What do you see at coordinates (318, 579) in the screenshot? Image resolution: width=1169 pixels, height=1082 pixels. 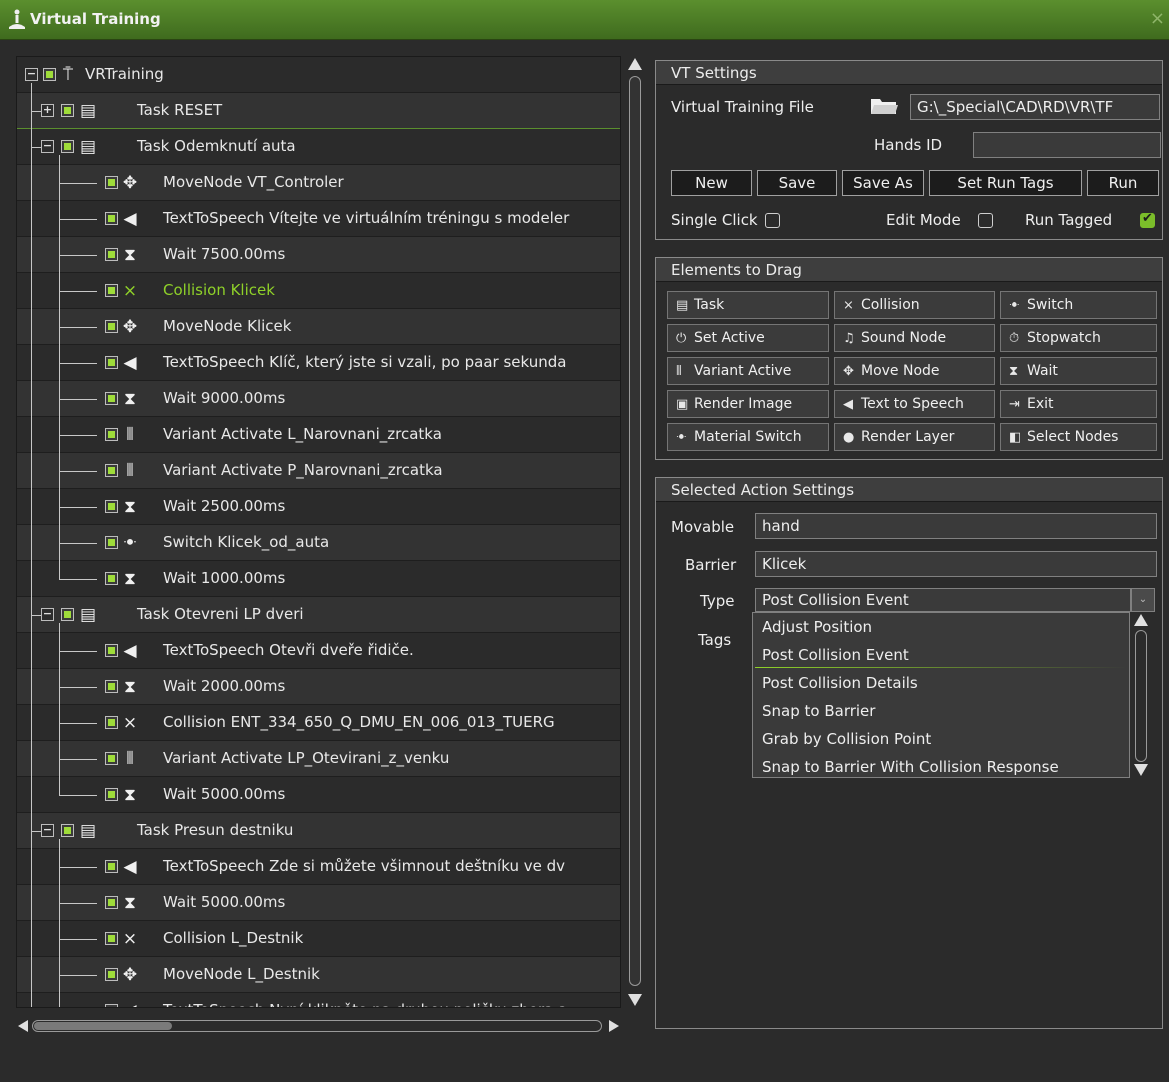 I see `tree-row: ⧗ Wait 1000.00ms` at bounding box center [318, 579].